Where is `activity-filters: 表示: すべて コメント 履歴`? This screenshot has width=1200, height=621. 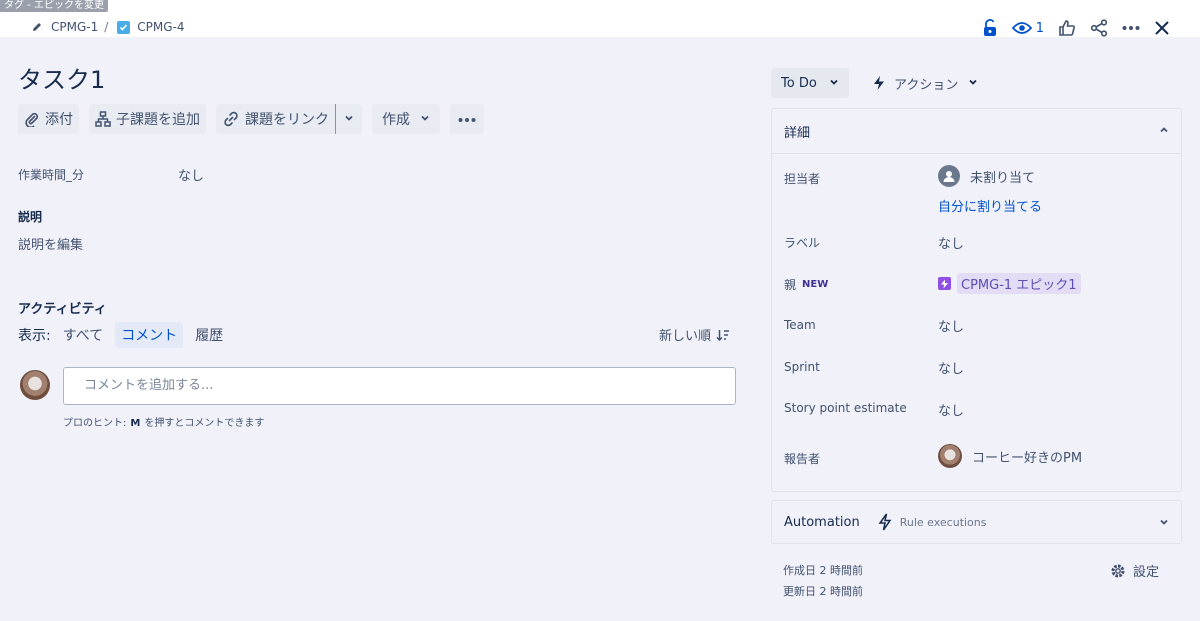
activity-filters: 表示: すべて コメント 履歴 is located at coordinates (123, 335).